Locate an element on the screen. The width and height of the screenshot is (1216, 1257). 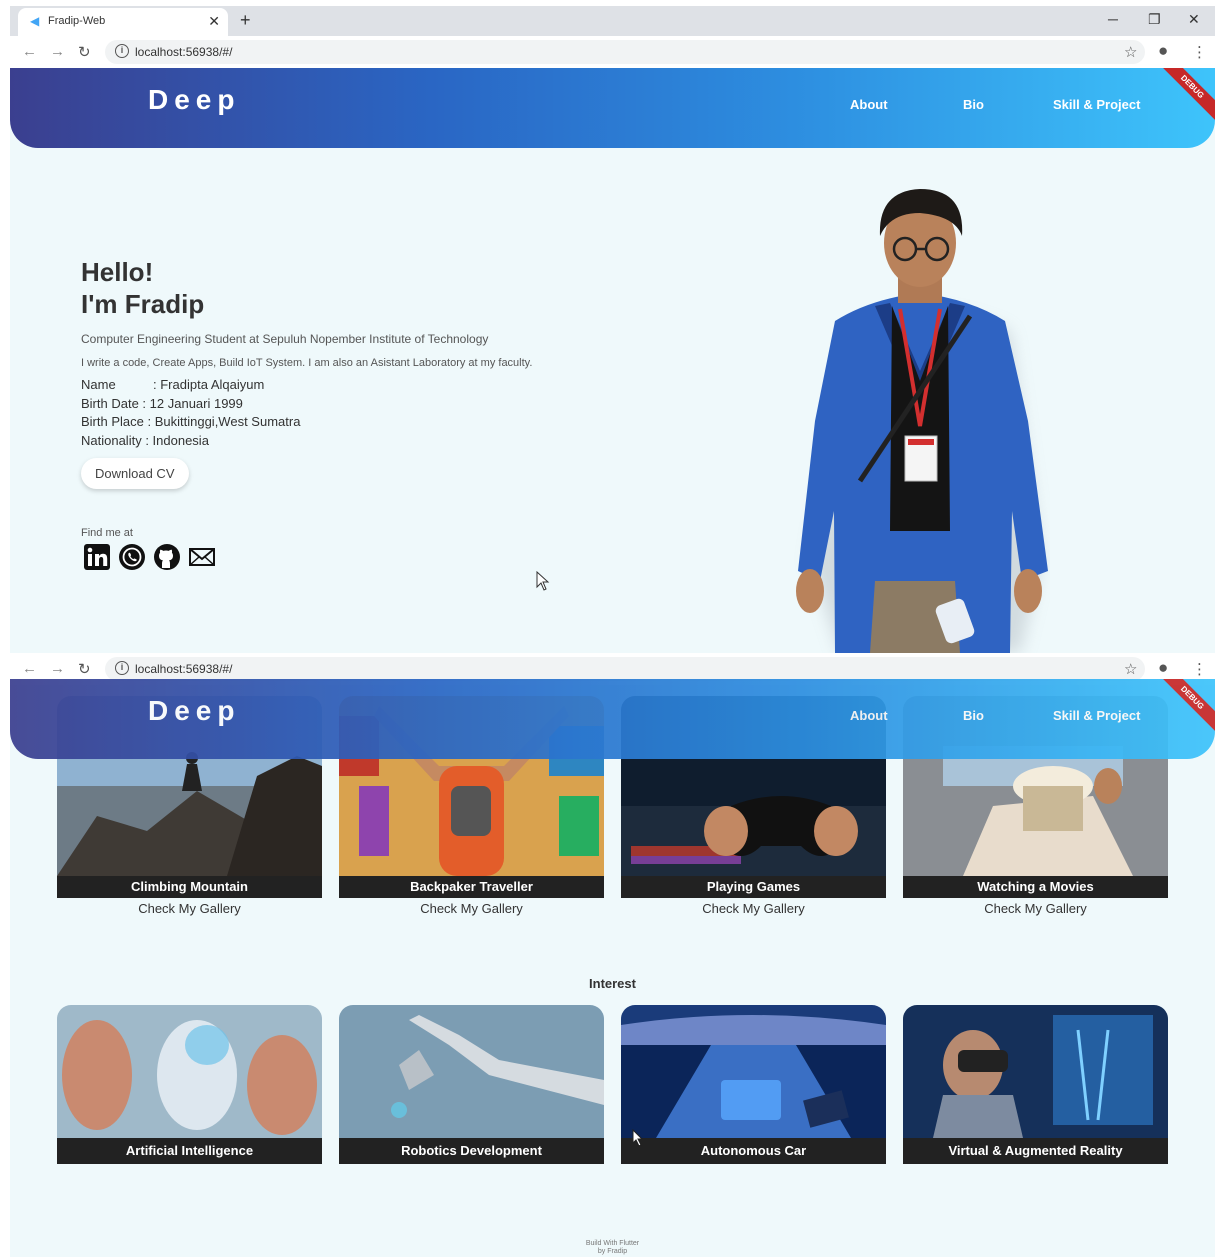
minimize-icon: ─ is located at coordinates (1113, 19).